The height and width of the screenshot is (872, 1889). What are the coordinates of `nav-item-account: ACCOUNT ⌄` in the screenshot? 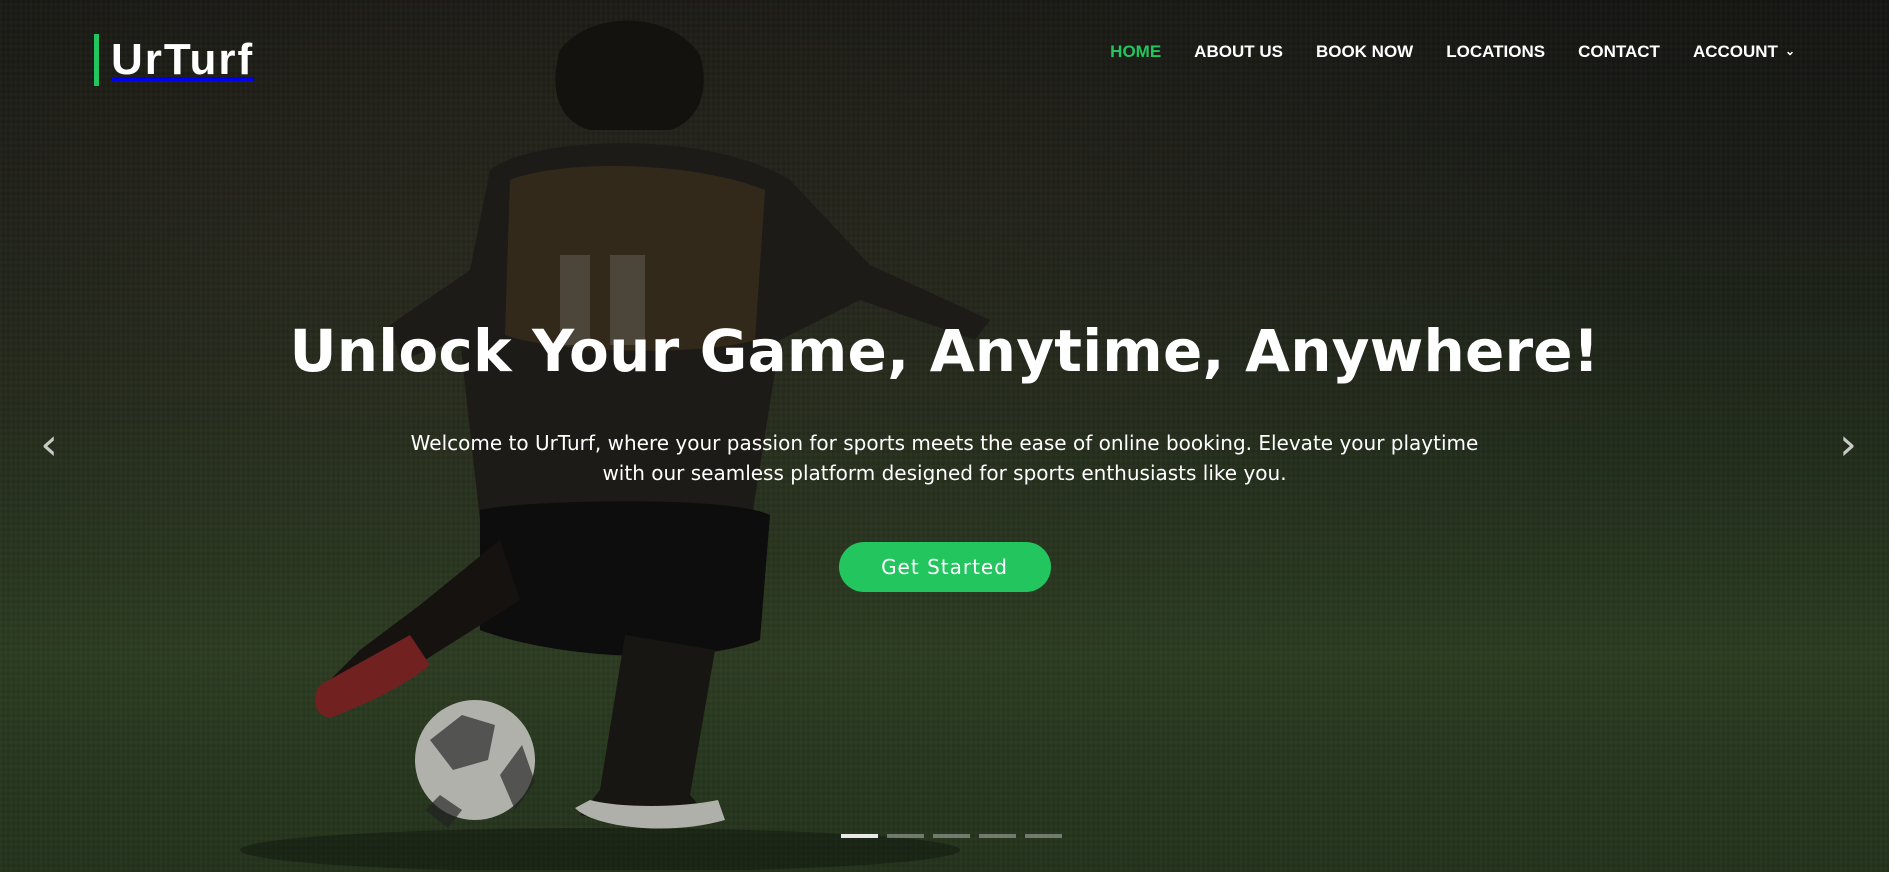 It's located at (1744, 51).